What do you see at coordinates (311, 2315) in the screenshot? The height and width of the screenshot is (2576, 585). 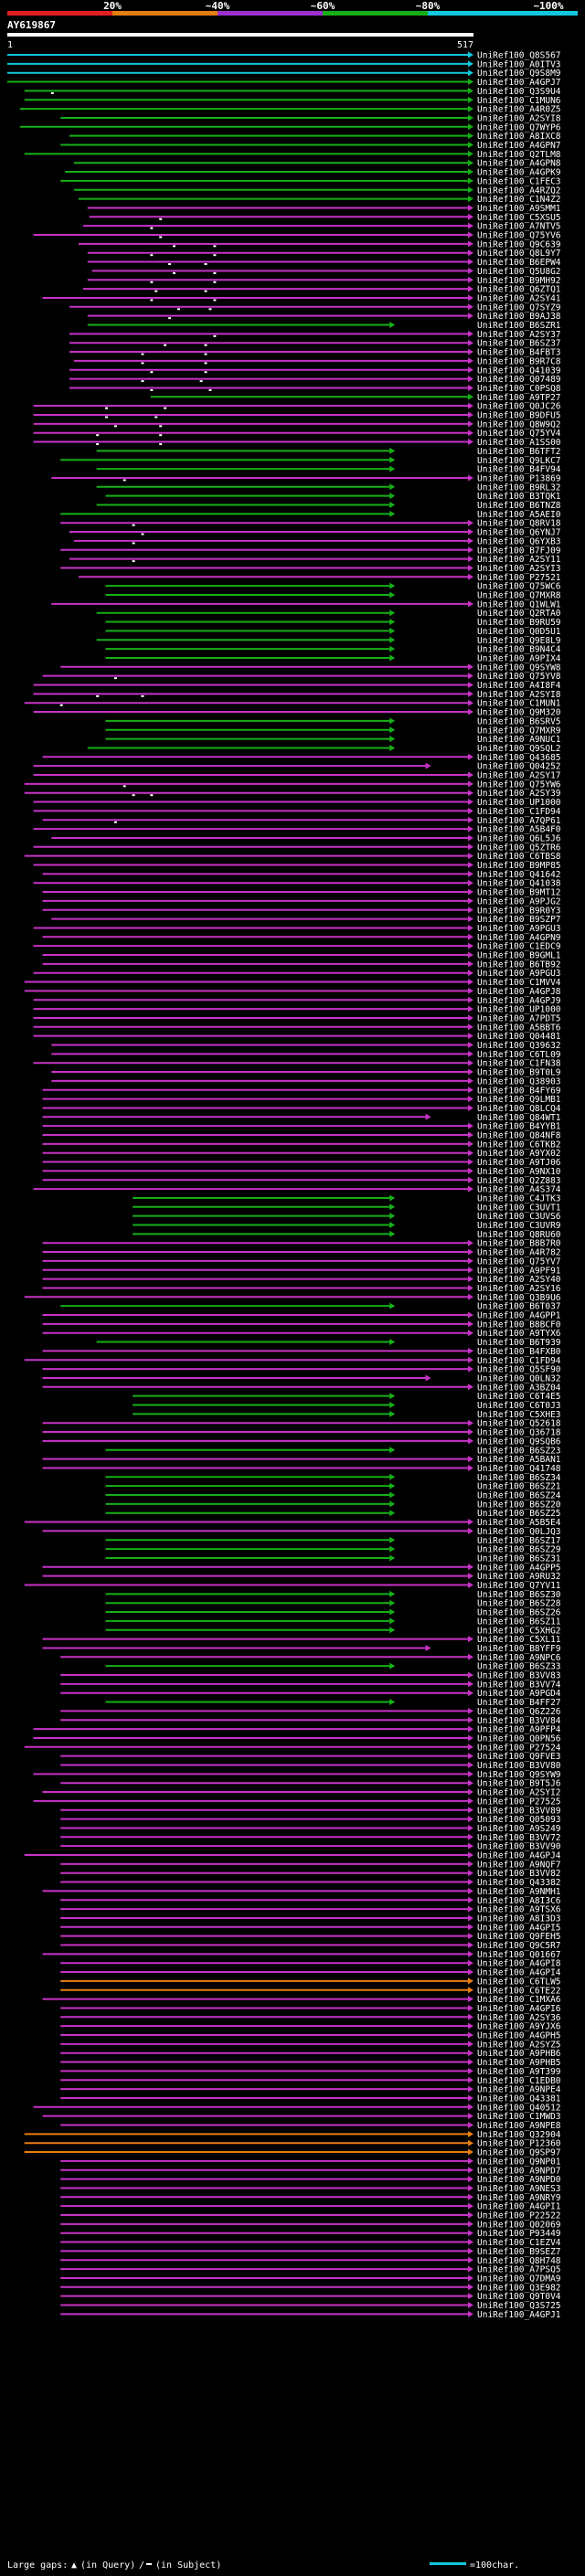 I see `hit-row: UniRef100_A4GPJ1` at bounding box center [311, 2315].